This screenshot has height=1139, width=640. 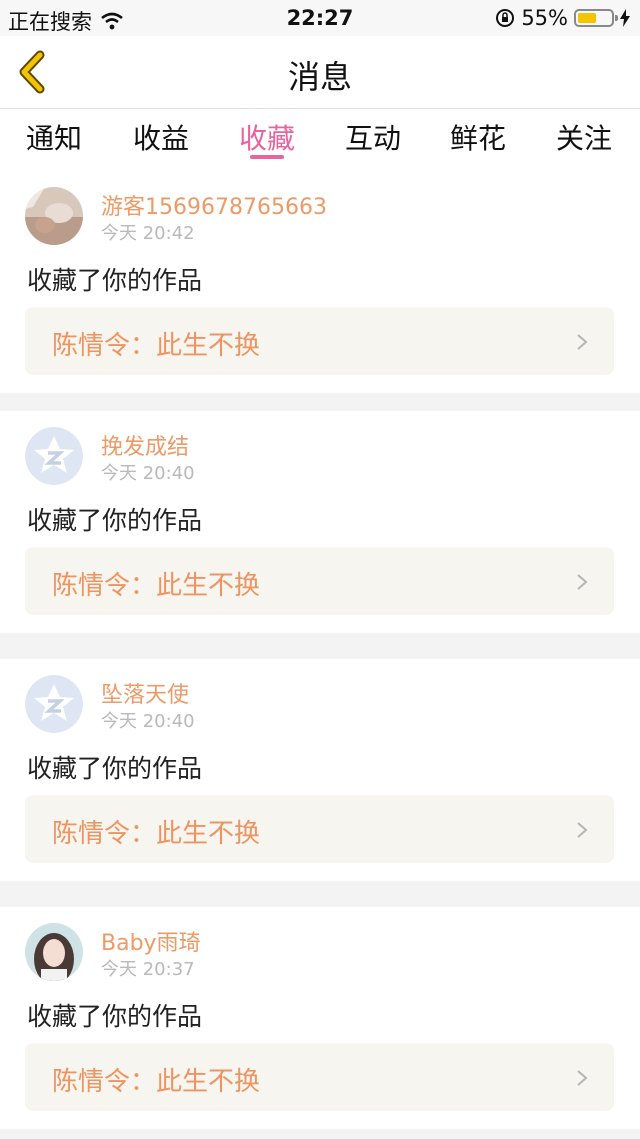 What do you see at coordinates (373, 137) in the screenshot?
I see `tab-interactions: 互动` at bounding box center [373, 137].